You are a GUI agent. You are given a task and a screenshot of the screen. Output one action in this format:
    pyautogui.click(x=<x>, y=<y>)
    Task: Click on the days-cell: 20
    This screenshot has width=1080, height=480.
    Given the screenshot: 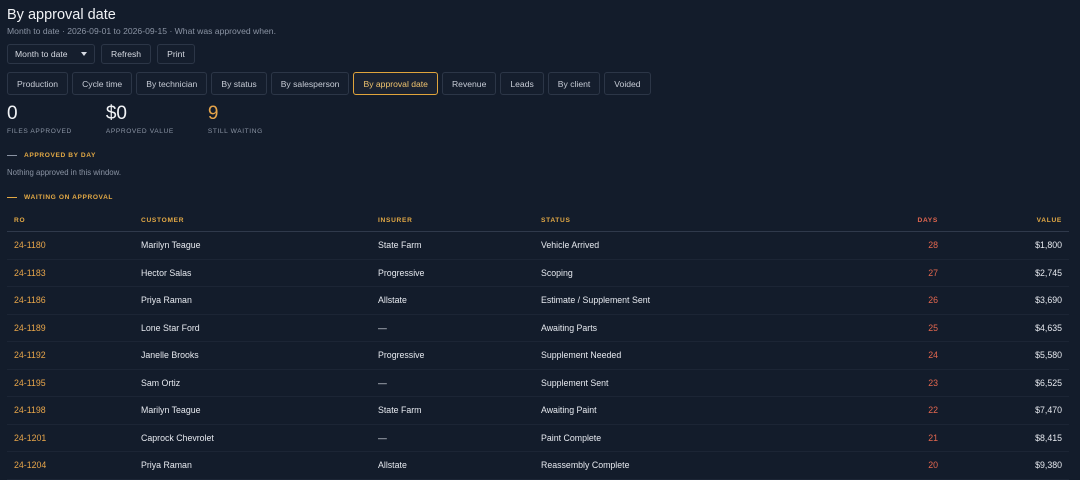 What is the action you would take?
    pyautogui.click(x=872, y=465)
    